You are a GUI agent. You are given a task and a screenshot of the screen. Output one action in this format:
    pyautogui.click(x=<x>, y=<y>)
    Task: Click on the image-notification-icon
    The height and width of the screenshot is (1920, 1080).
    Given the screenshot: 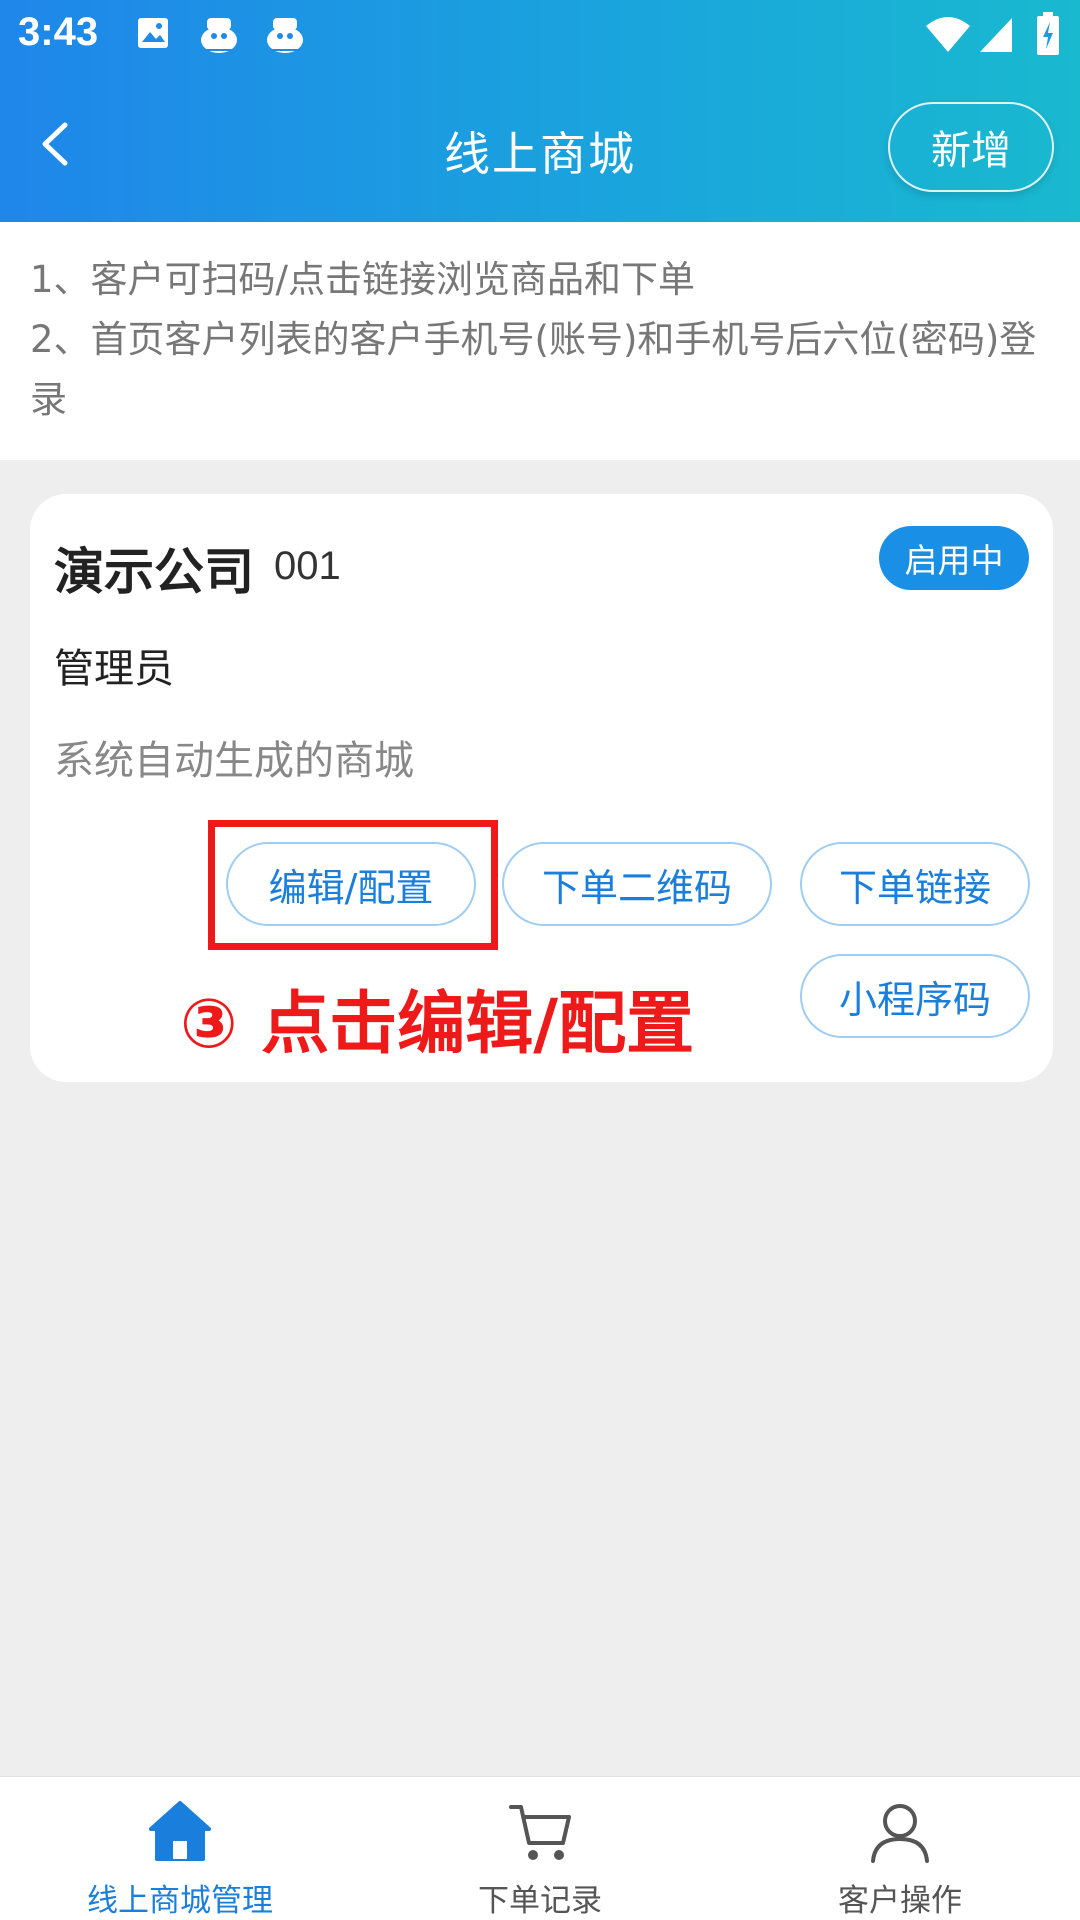 What is the action you would take?
    pyautogui.click(x=153, y=35)
    